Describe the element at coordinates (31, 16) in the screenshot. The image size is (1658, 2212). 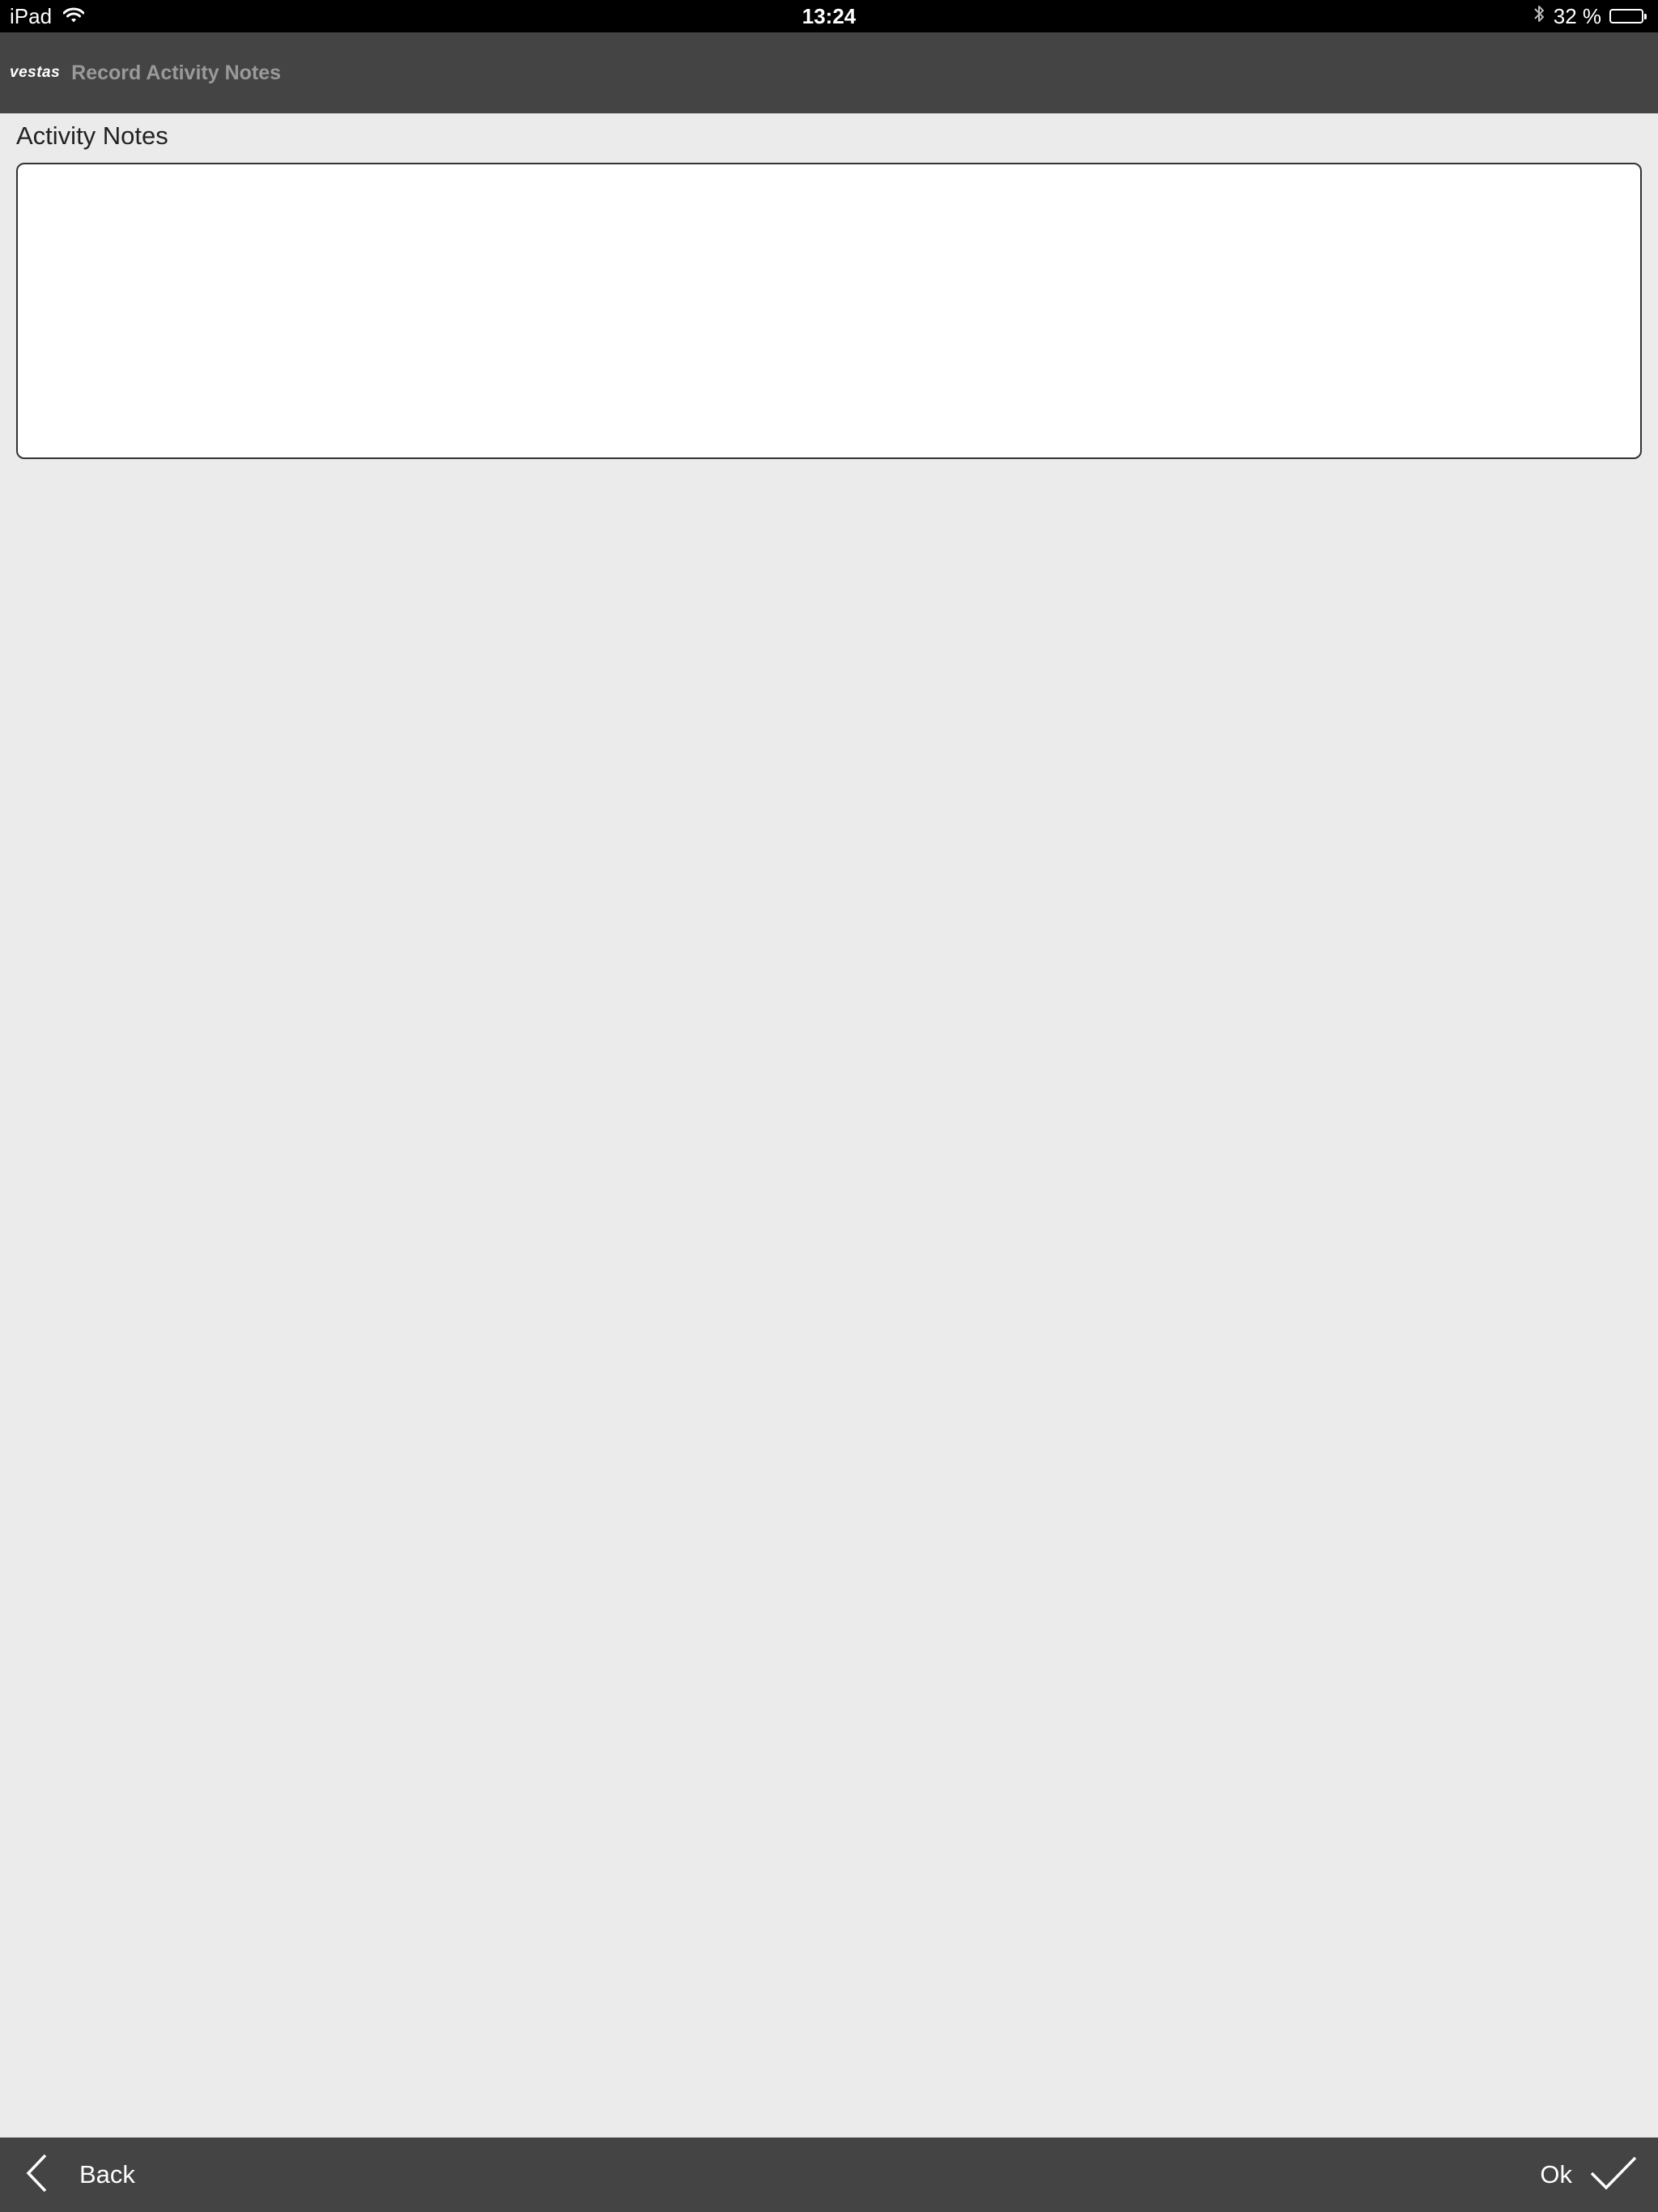
I see `device-name: iPad` at that location.